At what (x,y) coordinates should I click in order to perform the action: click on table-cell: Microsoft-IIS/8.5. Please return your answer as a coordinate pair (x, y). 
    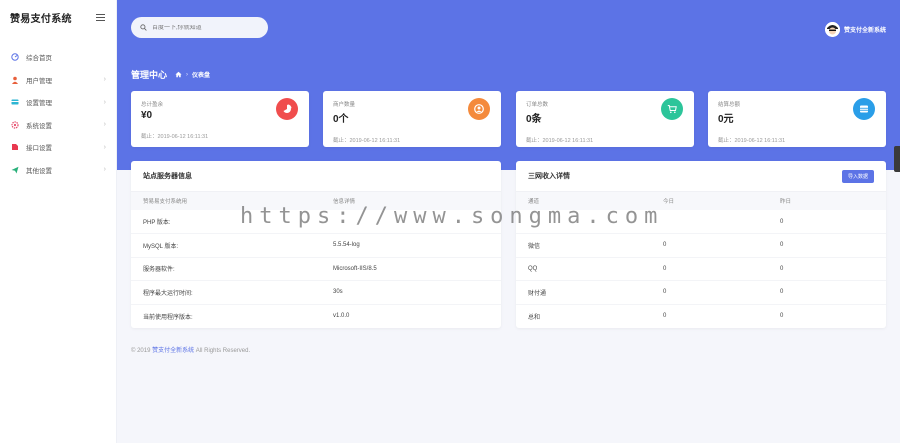
    Looking at the image, I should click on (411, 269).